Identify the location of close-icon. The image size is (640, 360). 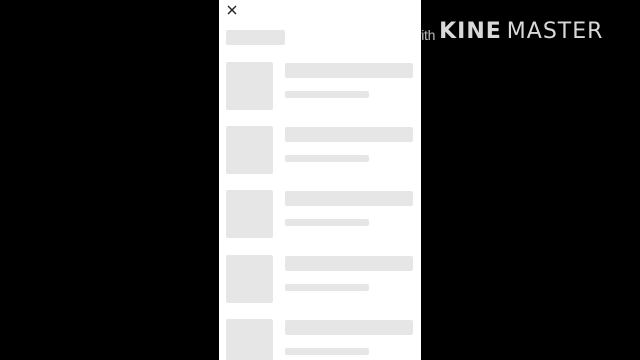
(232, 10).